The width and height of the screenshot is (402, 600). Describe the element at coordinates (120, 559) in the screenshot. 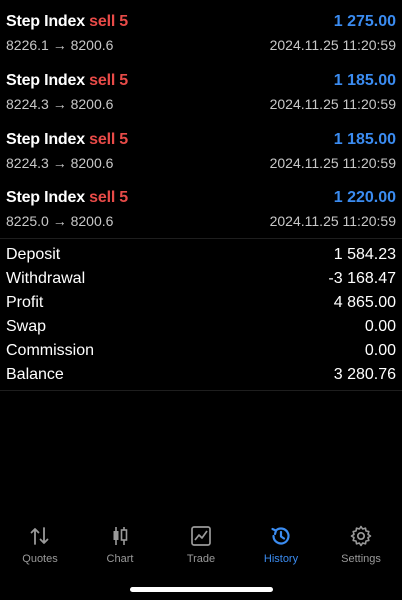

I see `tab-label: Chart` at that location.